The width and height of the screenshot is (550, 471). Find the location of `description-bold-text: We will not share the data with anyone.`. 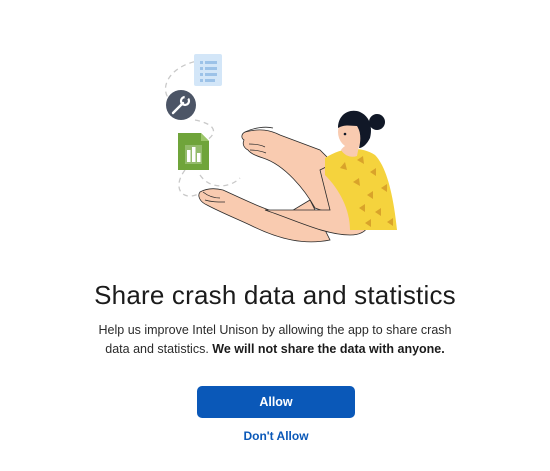

description-bold-text: We will not share the data with anyone. is located at coordinates (328, 349).